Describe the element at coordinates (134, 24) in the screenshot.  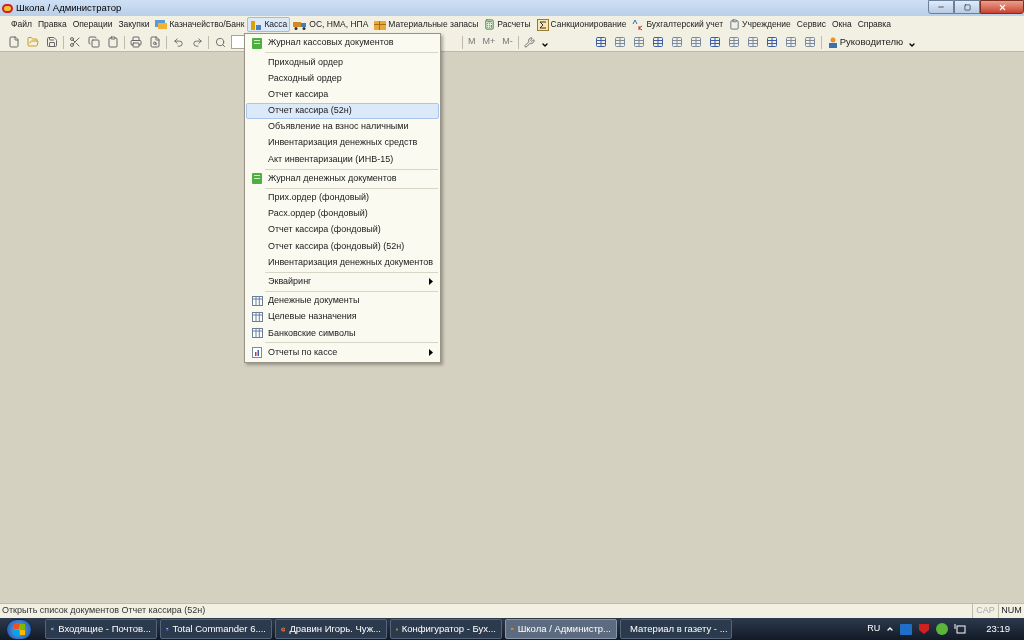
I see `menu-item: Закупки` at that location.